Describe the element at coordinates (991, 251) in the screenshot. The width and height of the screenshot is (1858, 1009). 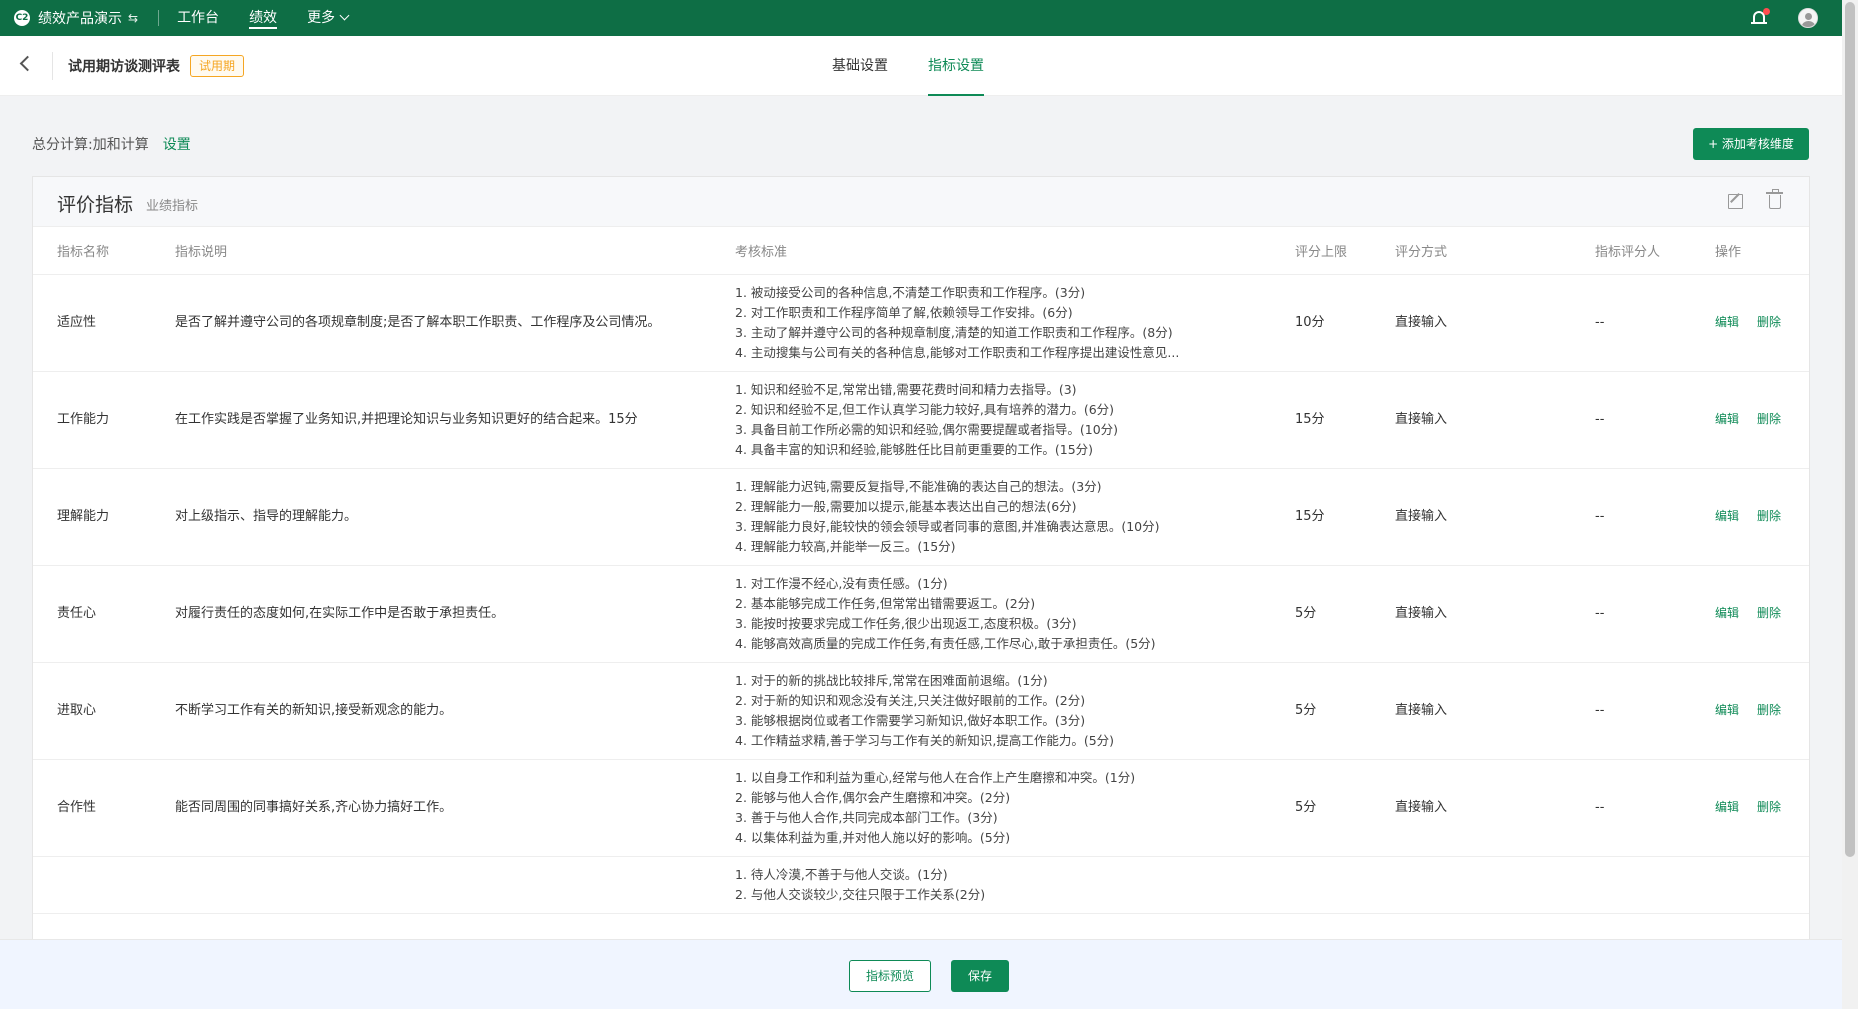
I see `col-header-criteria: 考核标准` at that location.